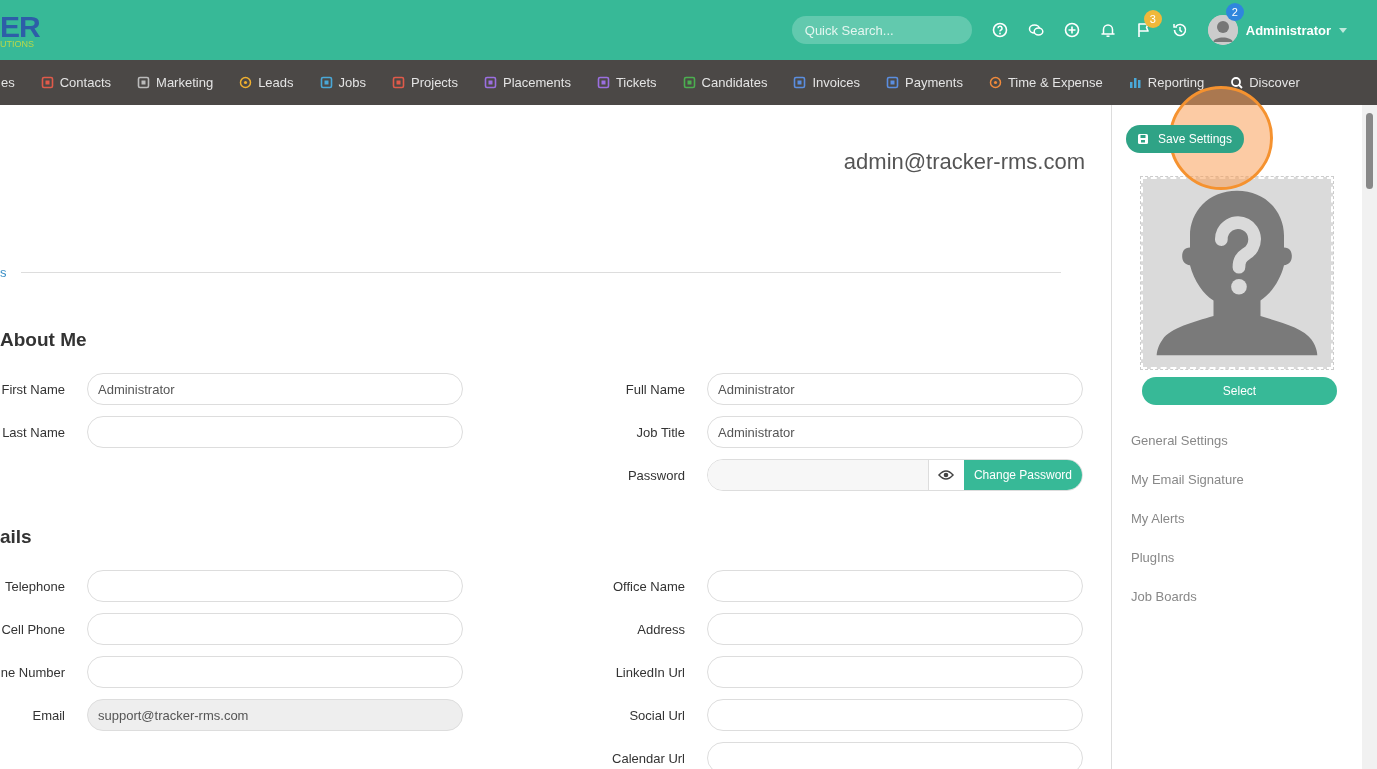 The image size is (1377, 769). Describe the element at coordinates (527, 82) in the screenshot. I see `nav-item: Placements` at that location.